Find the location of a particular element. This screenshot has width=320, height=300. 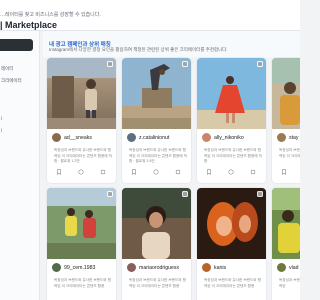

creator-profile: 99_cem.1983 is located at coordinates (73, 267).